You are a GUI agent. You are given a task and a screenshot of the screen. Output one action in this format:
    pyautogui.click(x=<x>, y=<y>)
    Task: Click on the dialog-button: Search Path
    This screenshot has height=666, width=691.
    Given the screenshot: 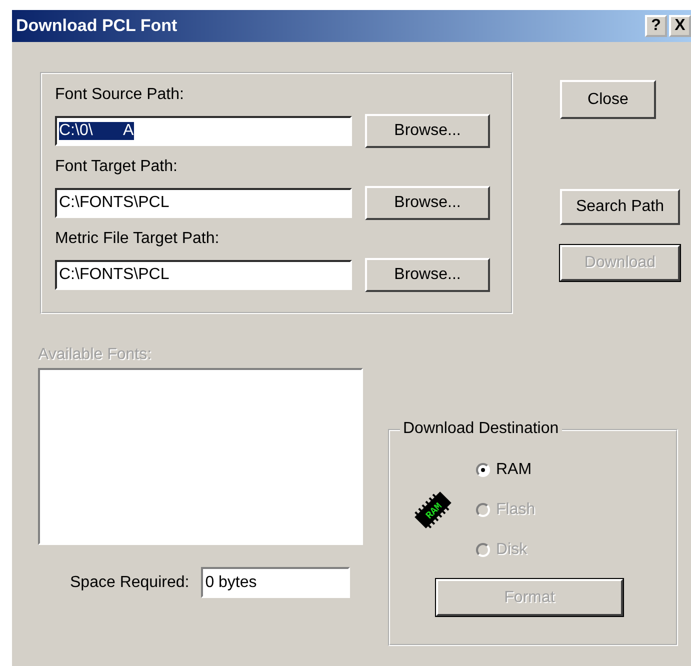 What is the action you would take?
    pyautogui.click(x=620, y=207)
    